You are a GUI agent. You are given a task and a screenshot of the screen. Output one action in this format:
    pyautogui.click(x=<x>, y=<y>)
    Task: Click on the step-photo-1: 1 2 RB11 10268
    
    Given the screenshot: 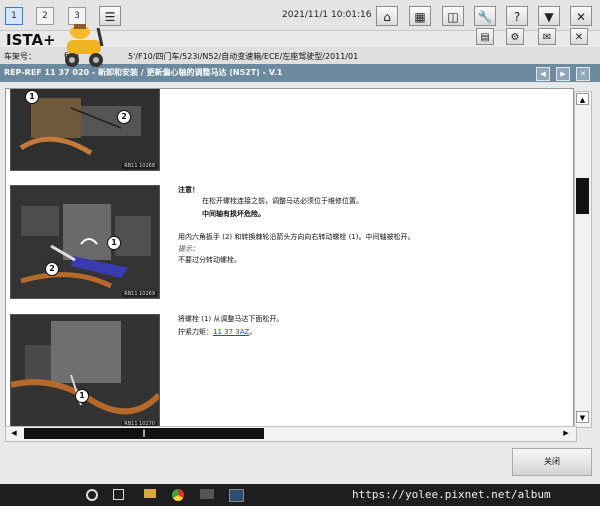 What is the action you would take?
    pyautogui.click(x=85, y=130)
    